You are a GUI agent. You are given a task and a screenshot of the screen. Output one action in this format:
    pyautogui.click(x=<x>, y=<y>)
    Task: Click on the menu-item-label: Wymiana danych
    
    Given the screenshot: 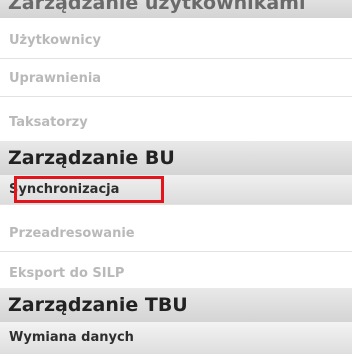 What is the action you would take?
    pyautogui.click(x=71, y=337)
    